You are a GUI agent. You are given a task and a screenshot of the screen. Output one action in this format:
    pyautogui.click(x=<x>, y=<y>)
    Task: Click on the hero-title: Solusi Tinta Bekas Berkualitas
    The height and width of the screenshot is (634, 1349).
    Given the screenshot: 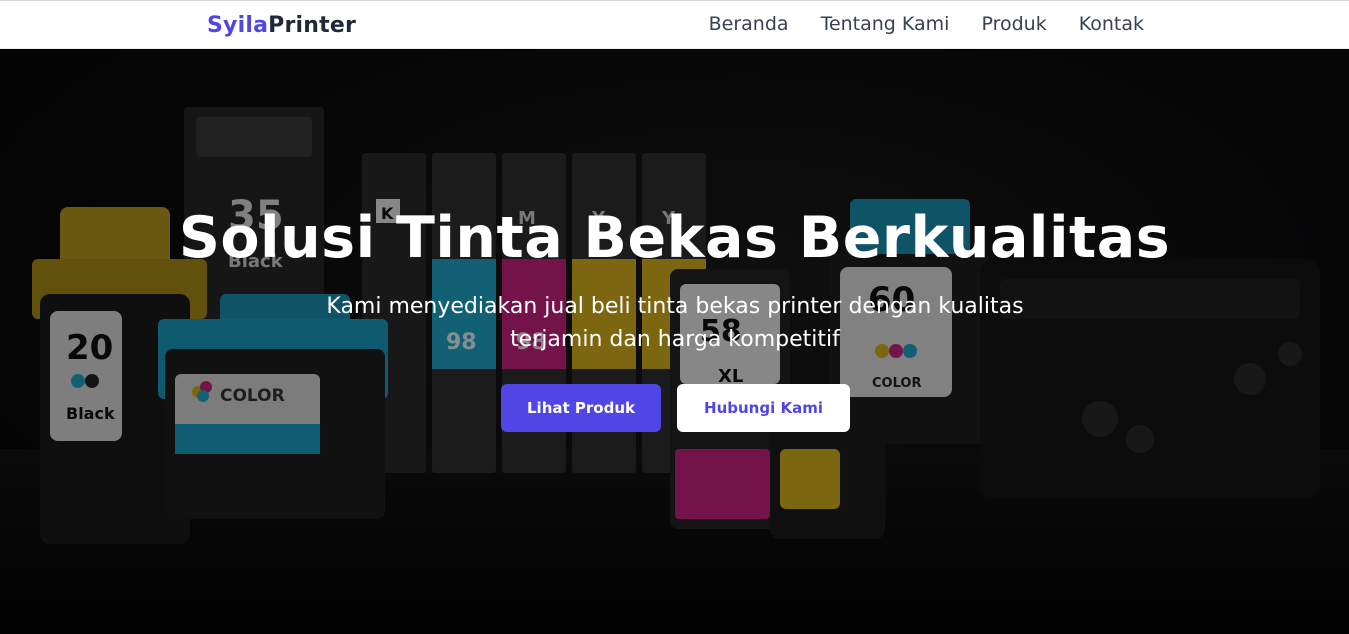 What is the action you would take?
    pyautogui.click(x=674, y=238)
    